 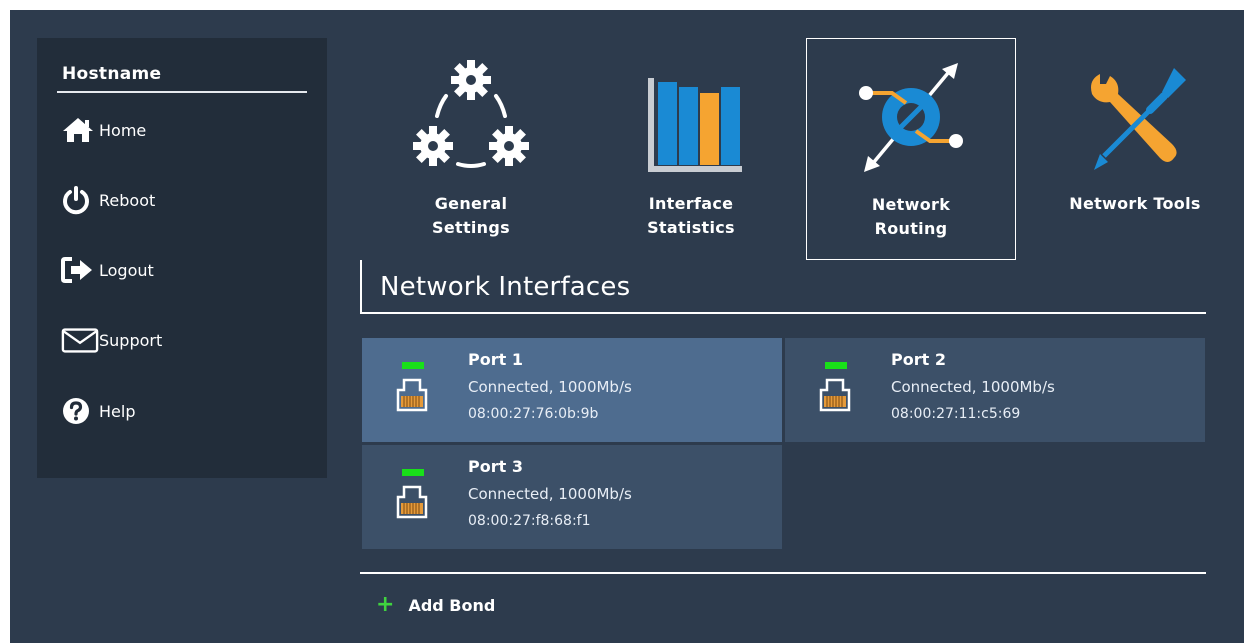 I want to click on port-name: Port 2, so click(x=918, y=359).